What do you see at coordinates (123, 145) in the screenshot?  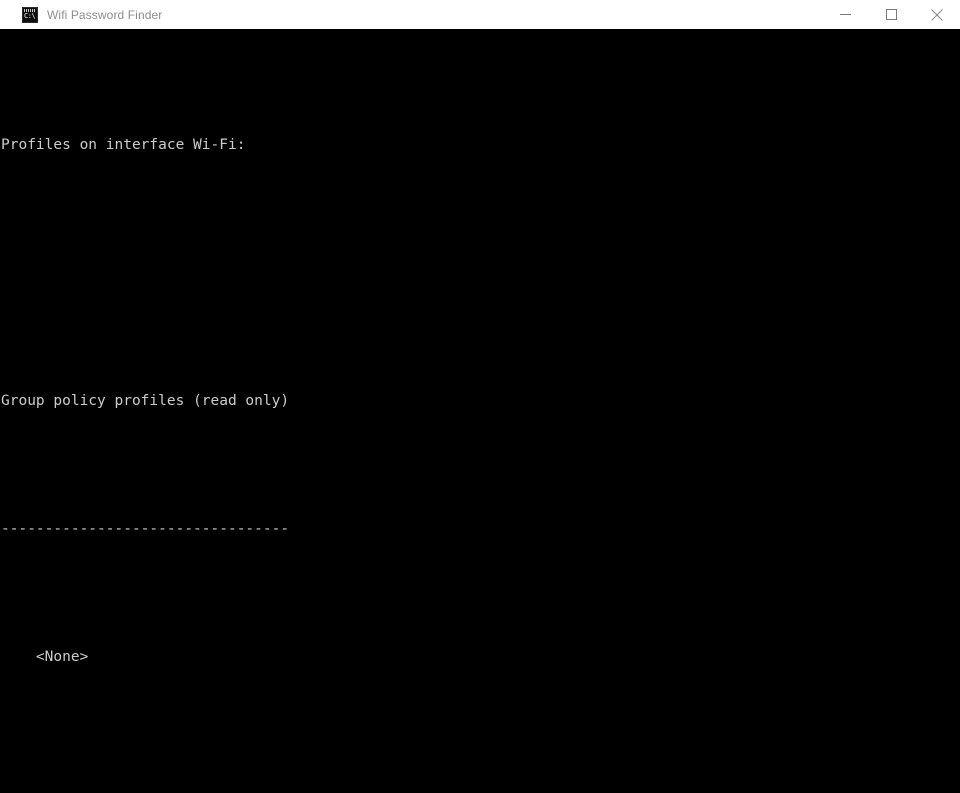 I see `console-line-profiles-header: Profiles on interface Wi-Fi:` at bounding box center [123, 145].